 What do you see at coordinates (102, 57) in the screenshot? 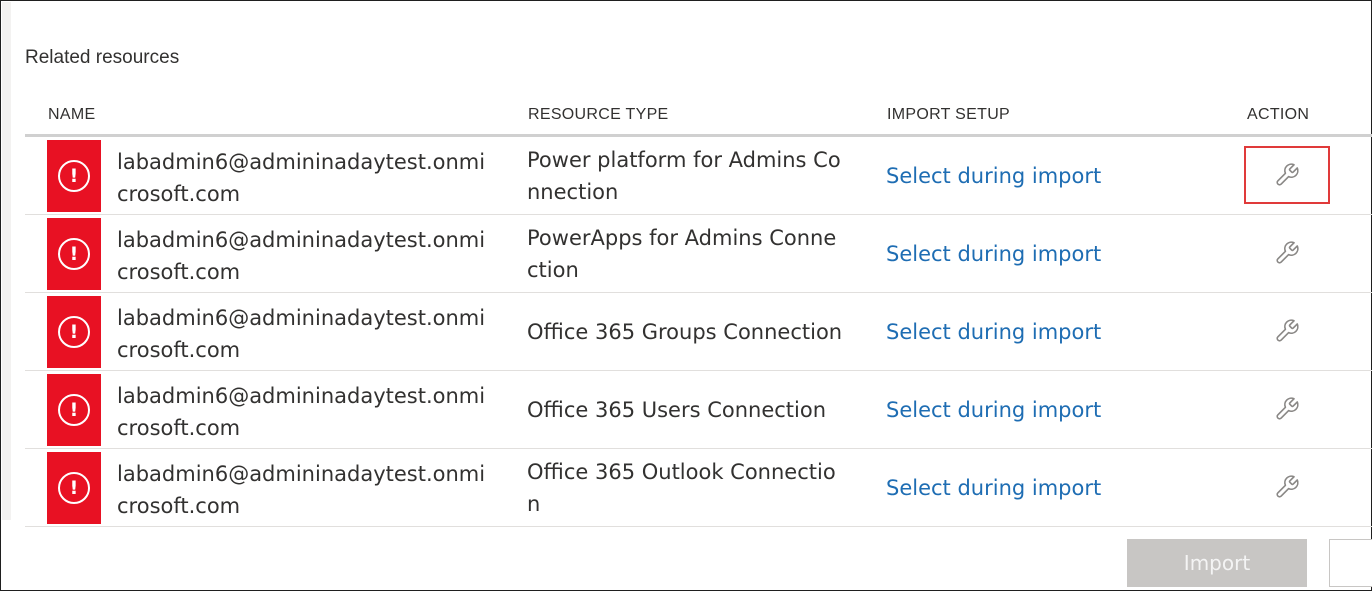
I see `section-title: Related resources` at bounding box center [102, 57].